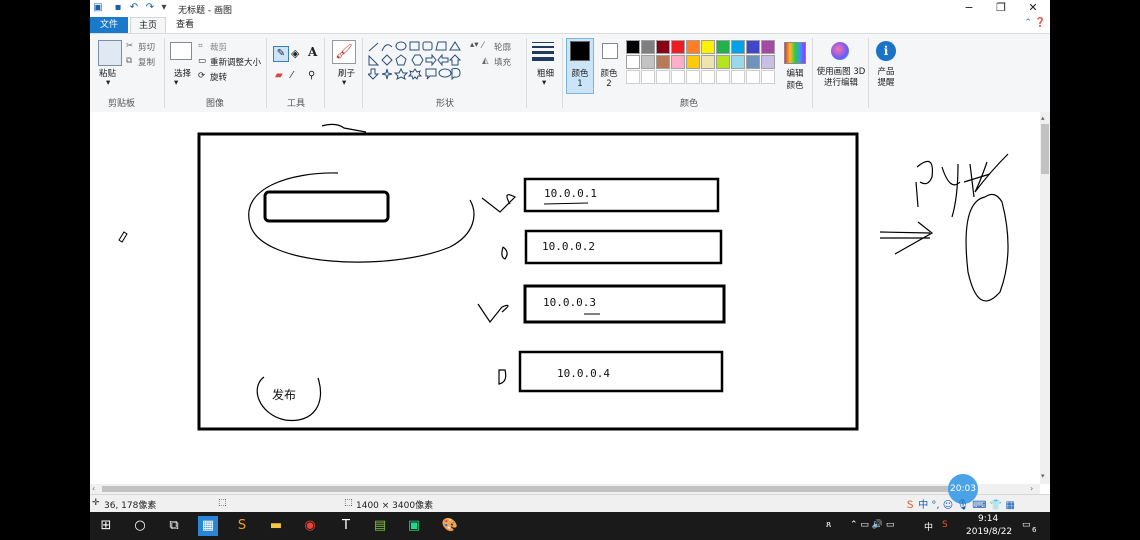 The image size is (1140, 540). I want to click on horizontal-scroll-thumb, so click(527, 489).